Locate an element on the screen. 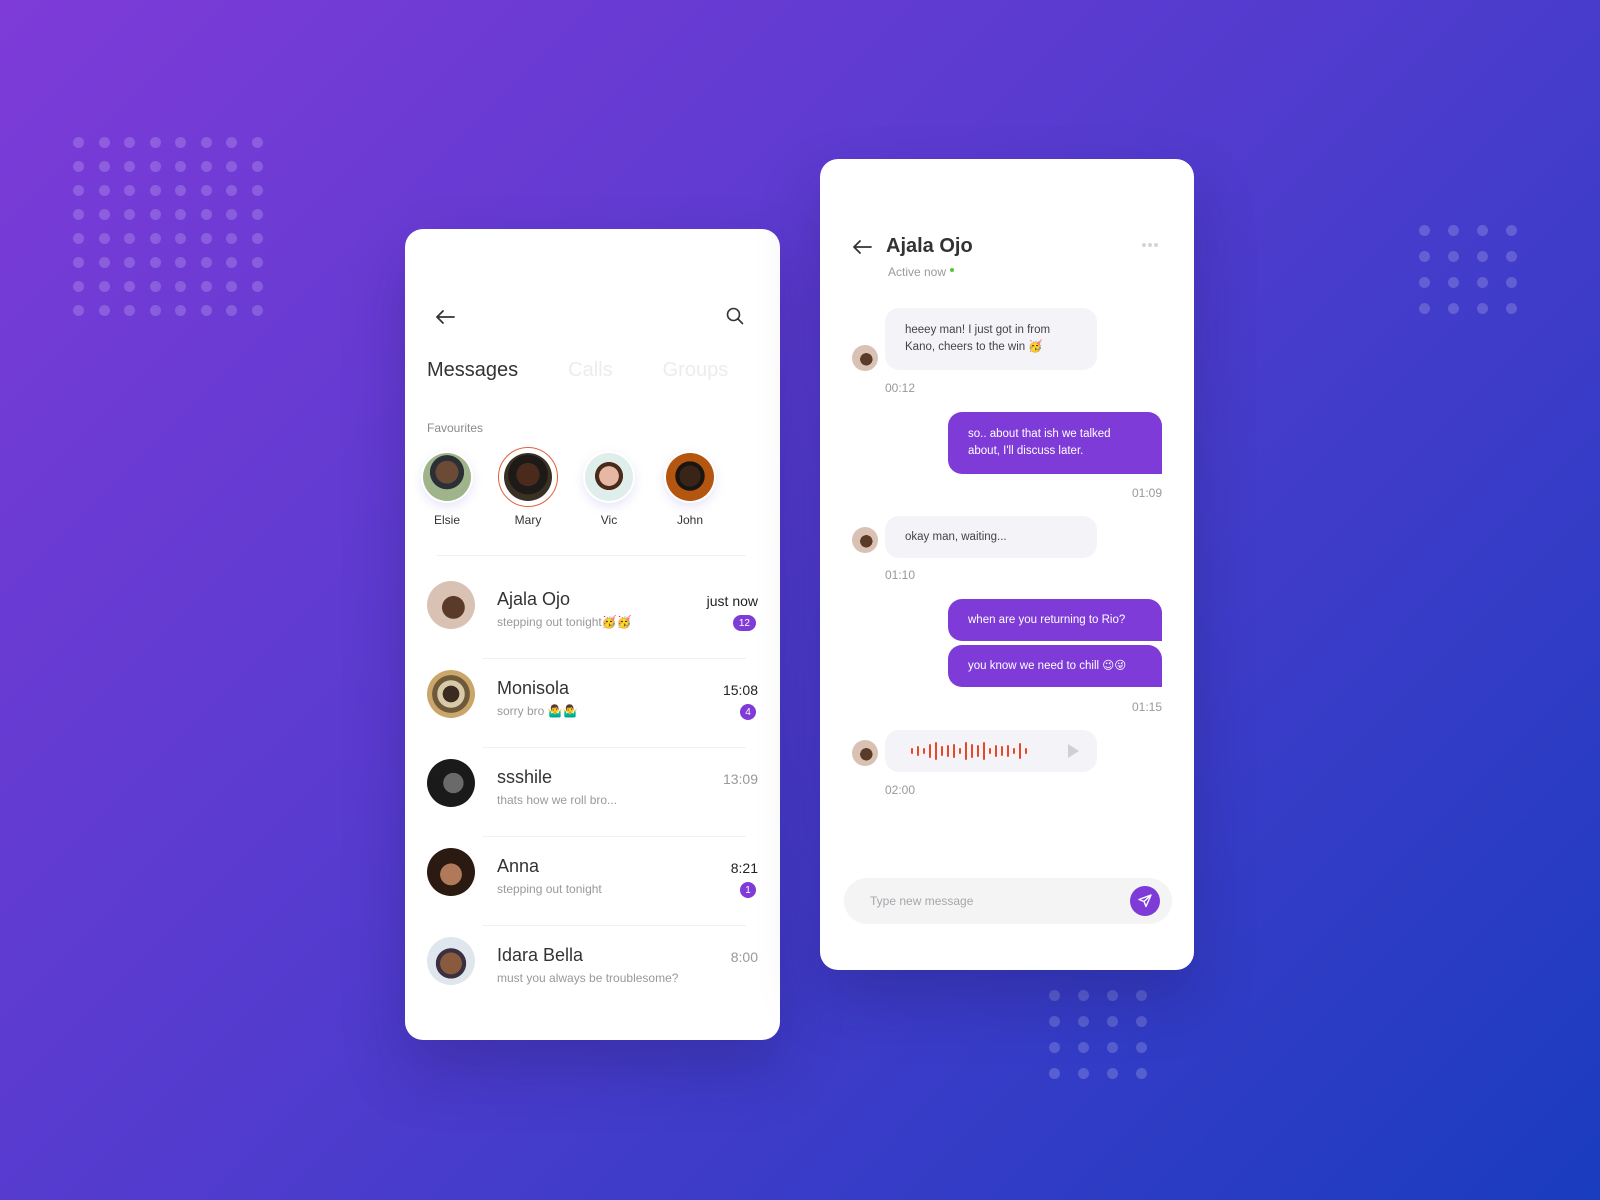  divider is located at coordinates (591, 555).